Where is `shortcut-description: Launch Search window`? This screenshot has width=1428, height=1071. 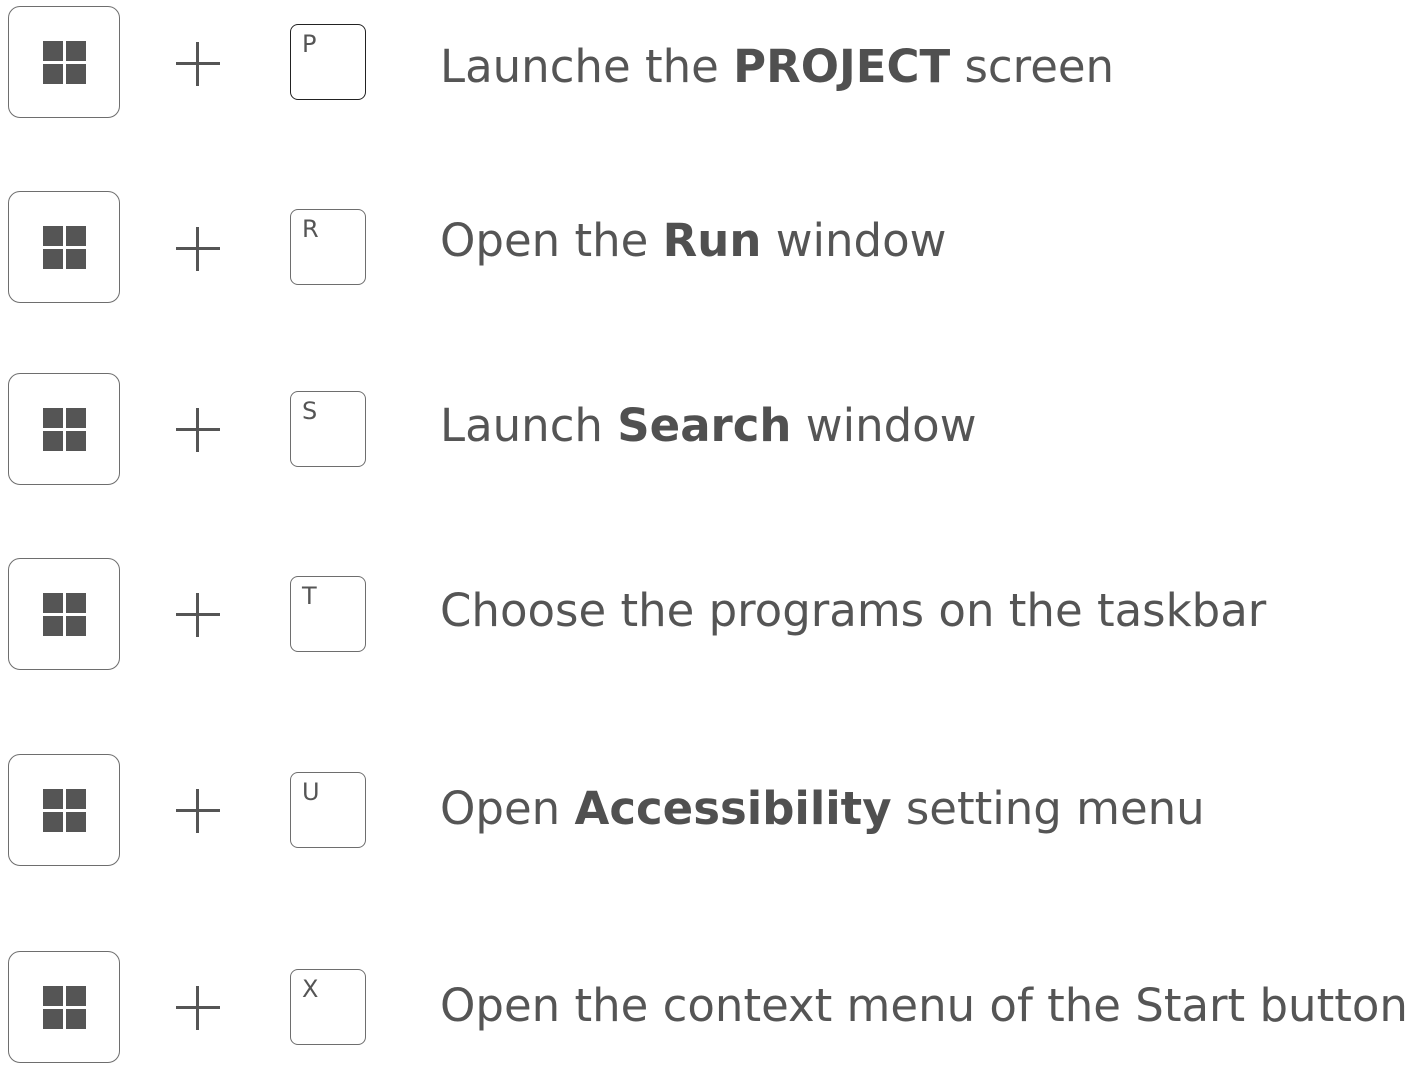
shortcut-description: Launch Search window is located at coordinates (708, 425).